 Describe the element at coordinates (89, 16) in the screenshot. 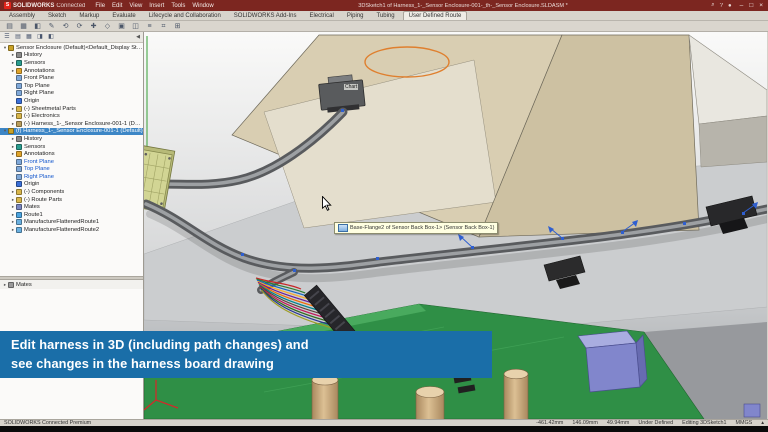

I see `tab-markup: Markup` at that location.